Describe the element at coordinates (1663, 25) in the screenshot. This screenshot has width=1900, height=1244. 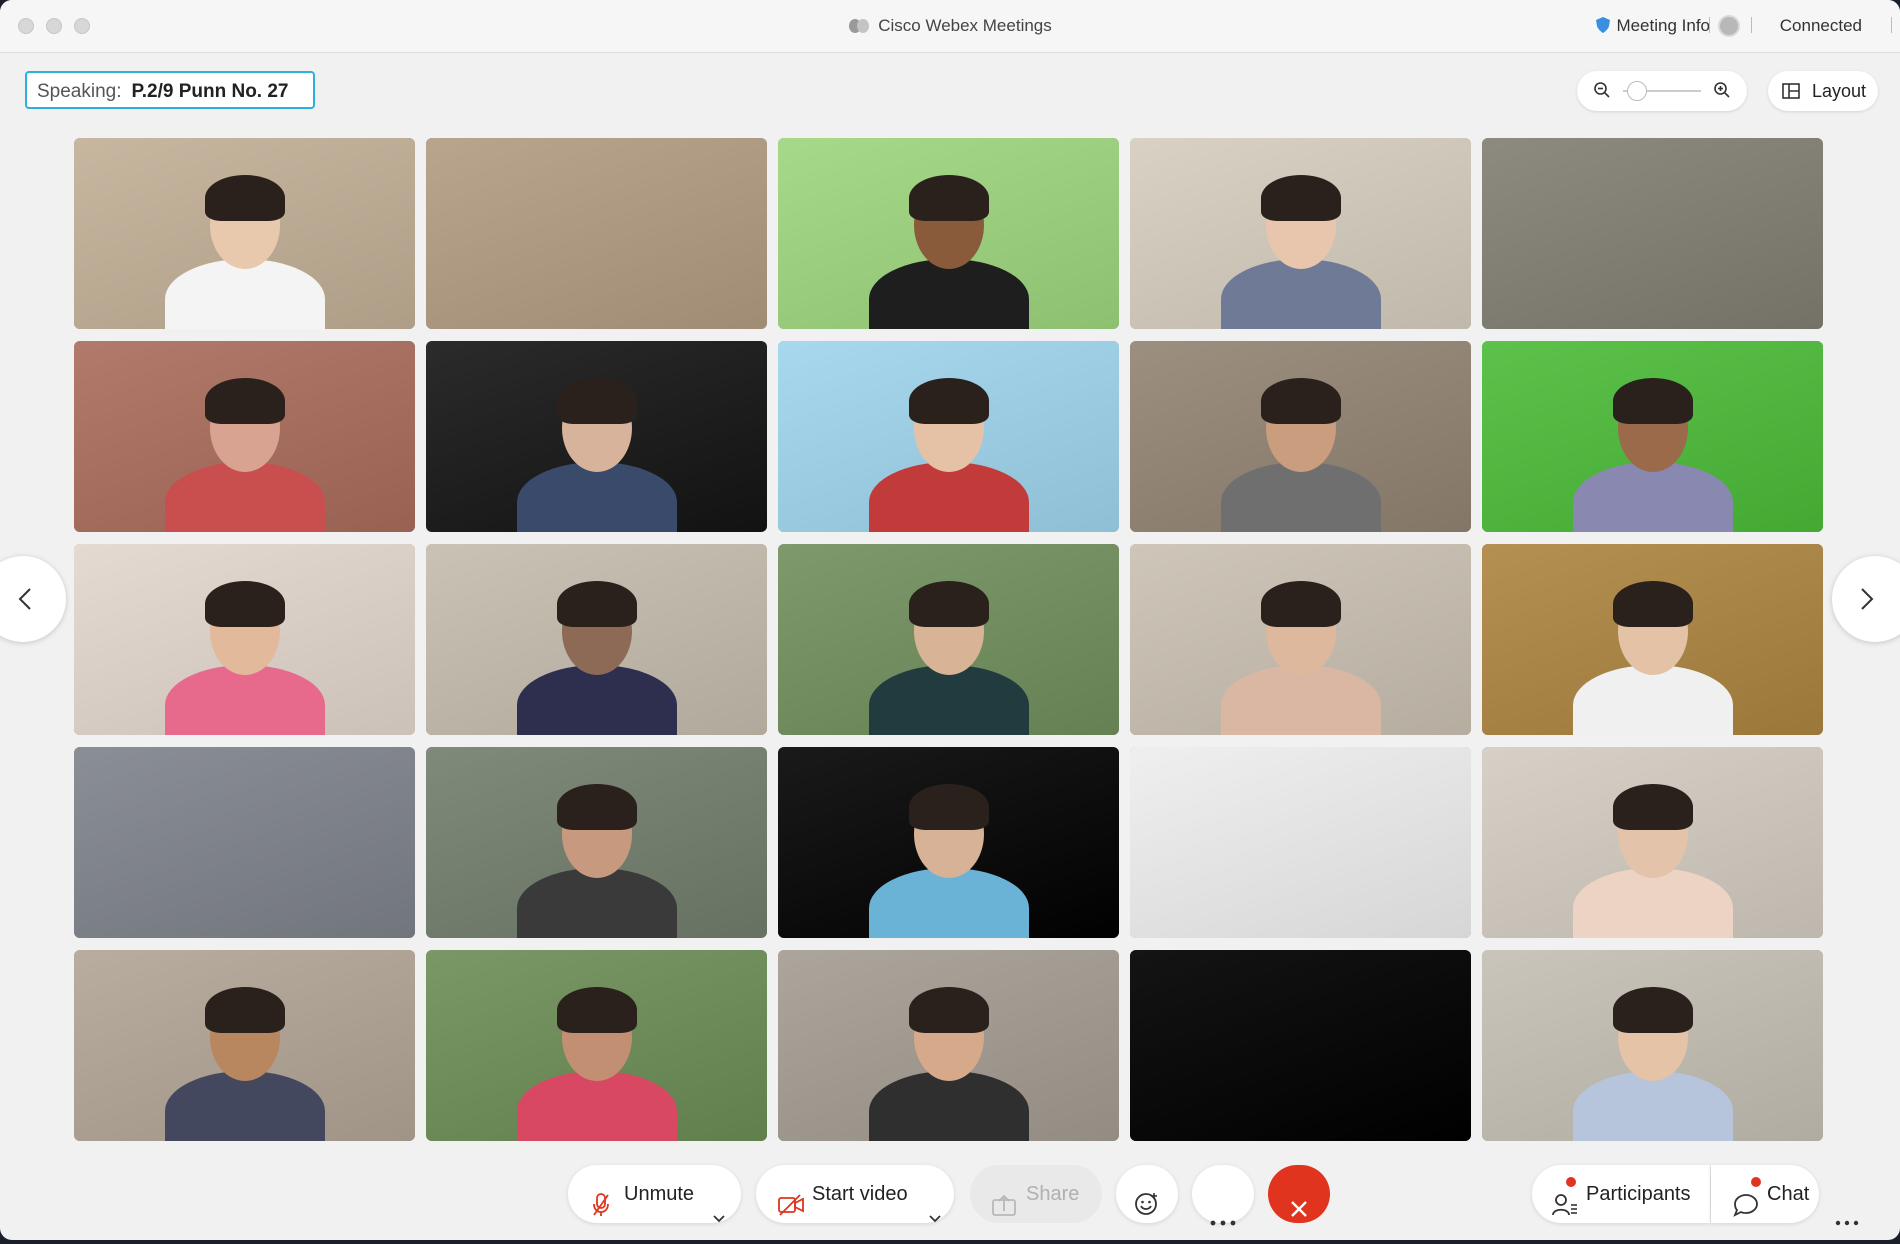
I see `meeting-info-label: Meeting Info` at that location.